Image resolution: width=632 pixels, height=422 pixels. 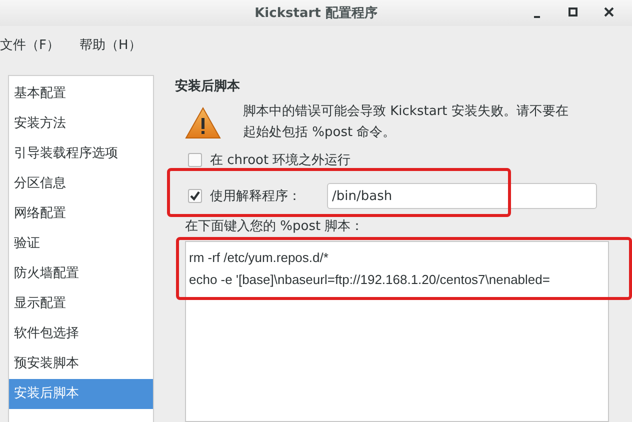 I want to click on warning-text: 脚本中的错误可能会导致 Kickstart 安装失败。请不要在起始处包括 %post 命令。, so click(x=406, y=122).